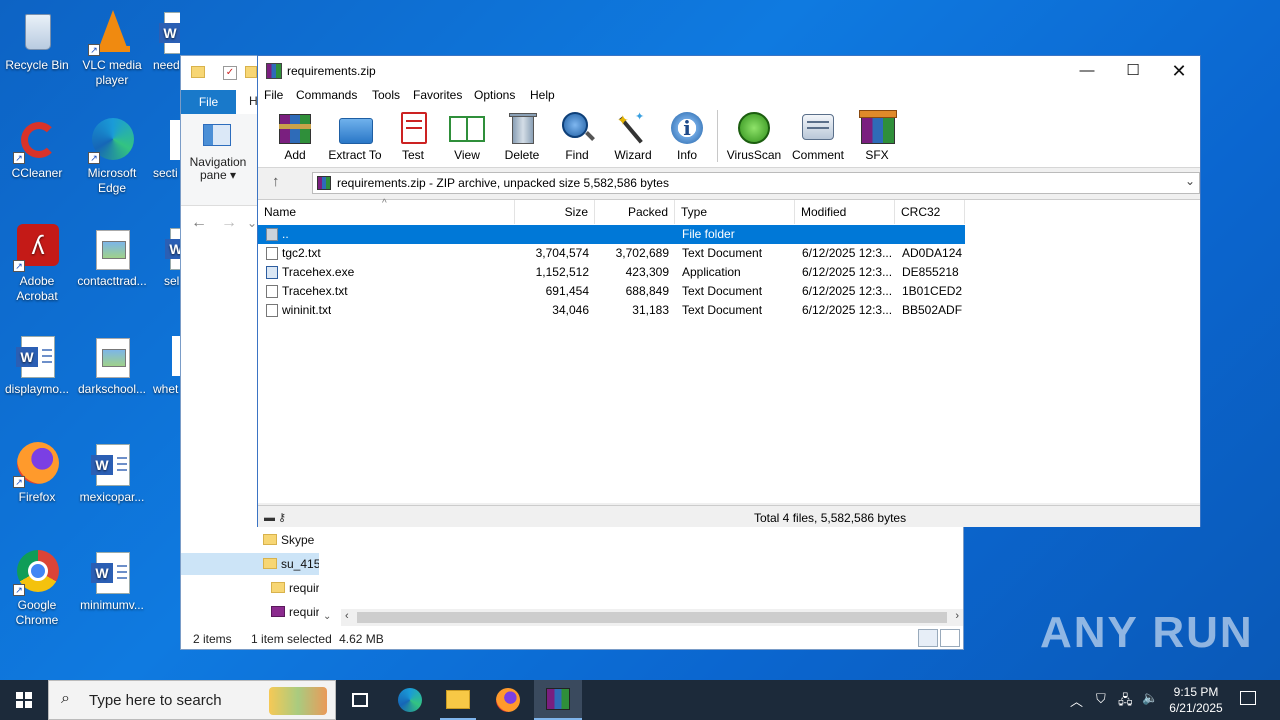 The width and height of the screenshot is (1280, 720). I want to click on image-file-icon, so click(112, 248).